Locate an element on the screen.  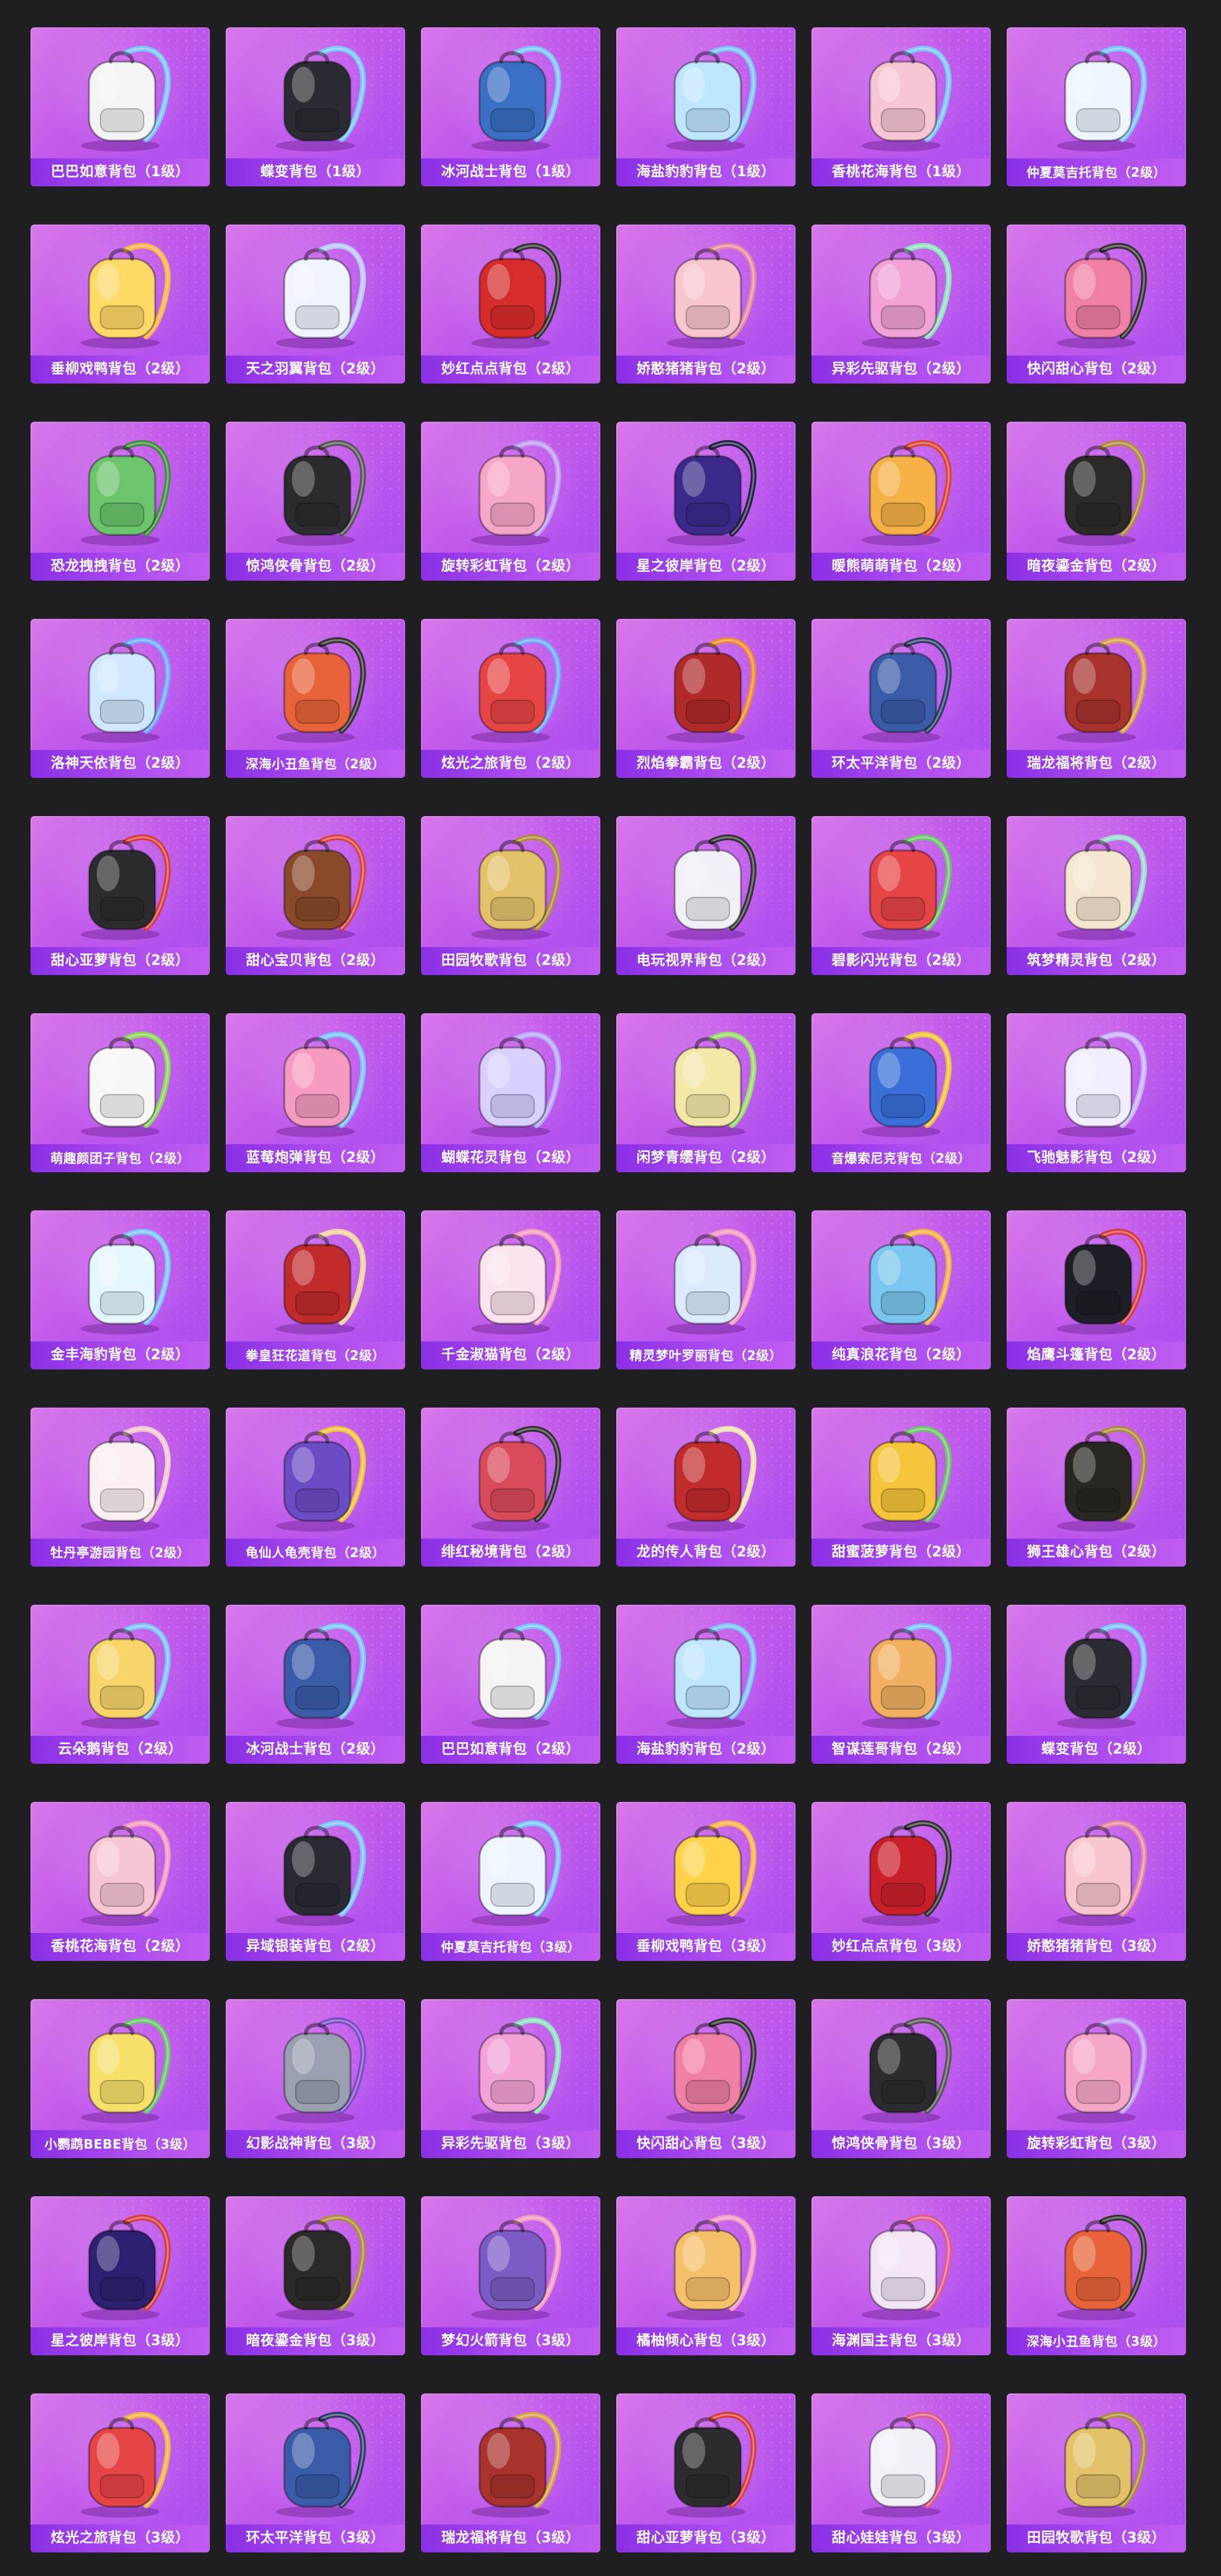
backpack-card: 梦幻火箭背包（3级） is located at coordinates (510, 2275).